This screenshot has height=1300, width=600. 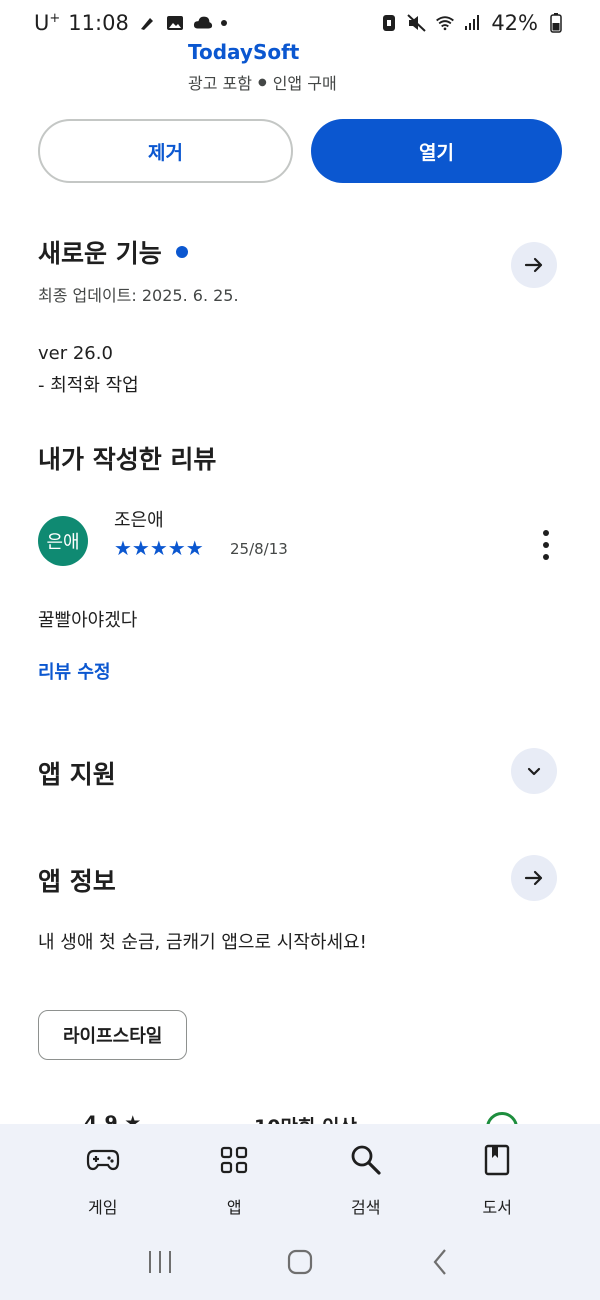 What do you see at coordinates (497, 1160) in the screenshot?
I see `book-icon` at bounding box center [497, 1160].